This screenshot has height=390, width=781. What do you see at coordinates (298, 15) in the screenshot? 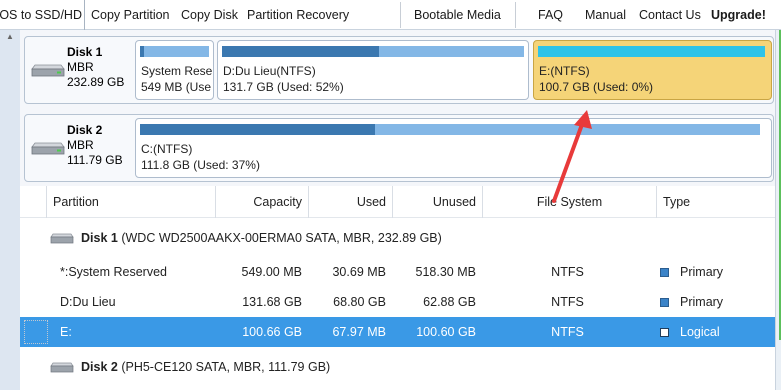
I see `partition-recovery-button: Partition Recovery` at bounding box center [298, 15].